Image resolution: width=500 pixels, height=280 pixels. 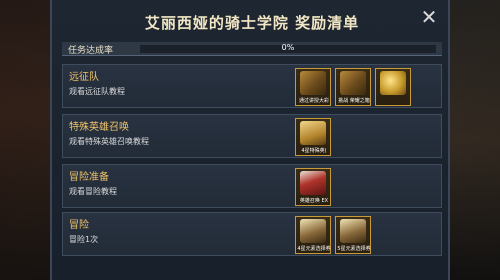 What do you see at coordinates (84, 239) in the screenshot?
I see `row-subtitle: 冒险1次` at bounding box center [84, 239].